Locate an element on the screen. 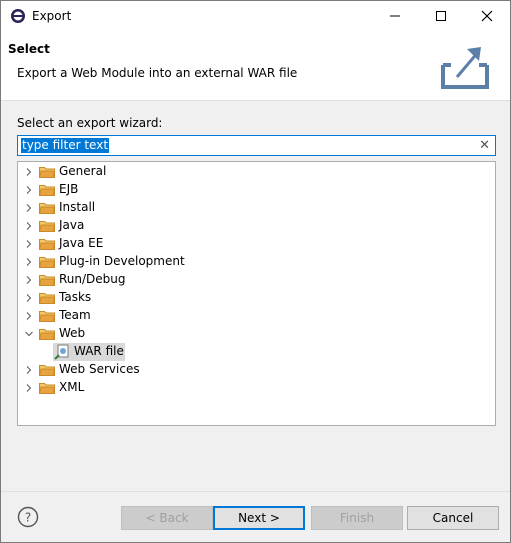 Image resolution: width=511 pixels, height=543 pixels. folder-open-icon is located at coordinates (47, 334).